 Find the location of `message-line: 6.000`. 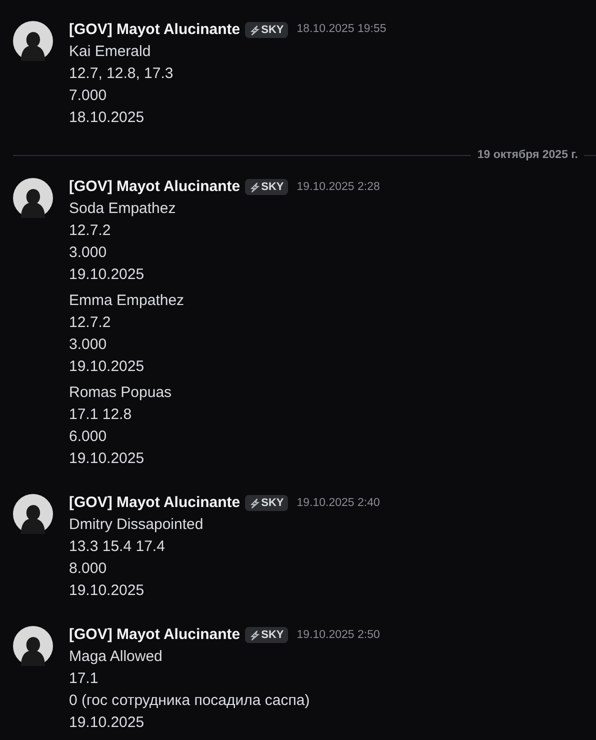

message-line: 6.000 is located at coordinates (88, 437).